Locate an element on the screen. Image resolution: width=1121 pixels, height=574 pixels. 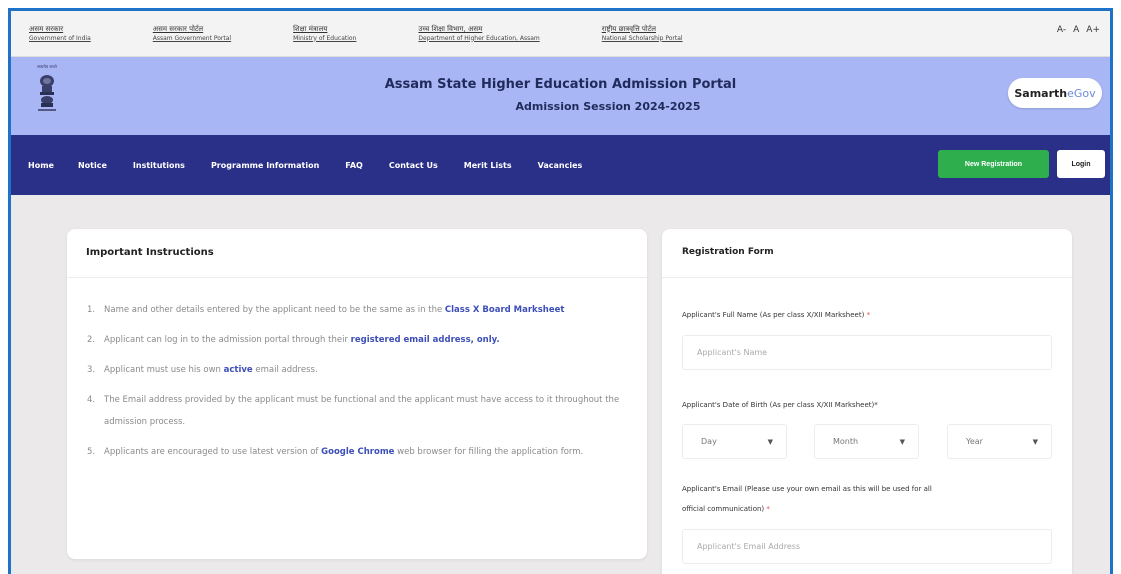
dob-day-select: Day ▼ is located at coordinates (734, 441).